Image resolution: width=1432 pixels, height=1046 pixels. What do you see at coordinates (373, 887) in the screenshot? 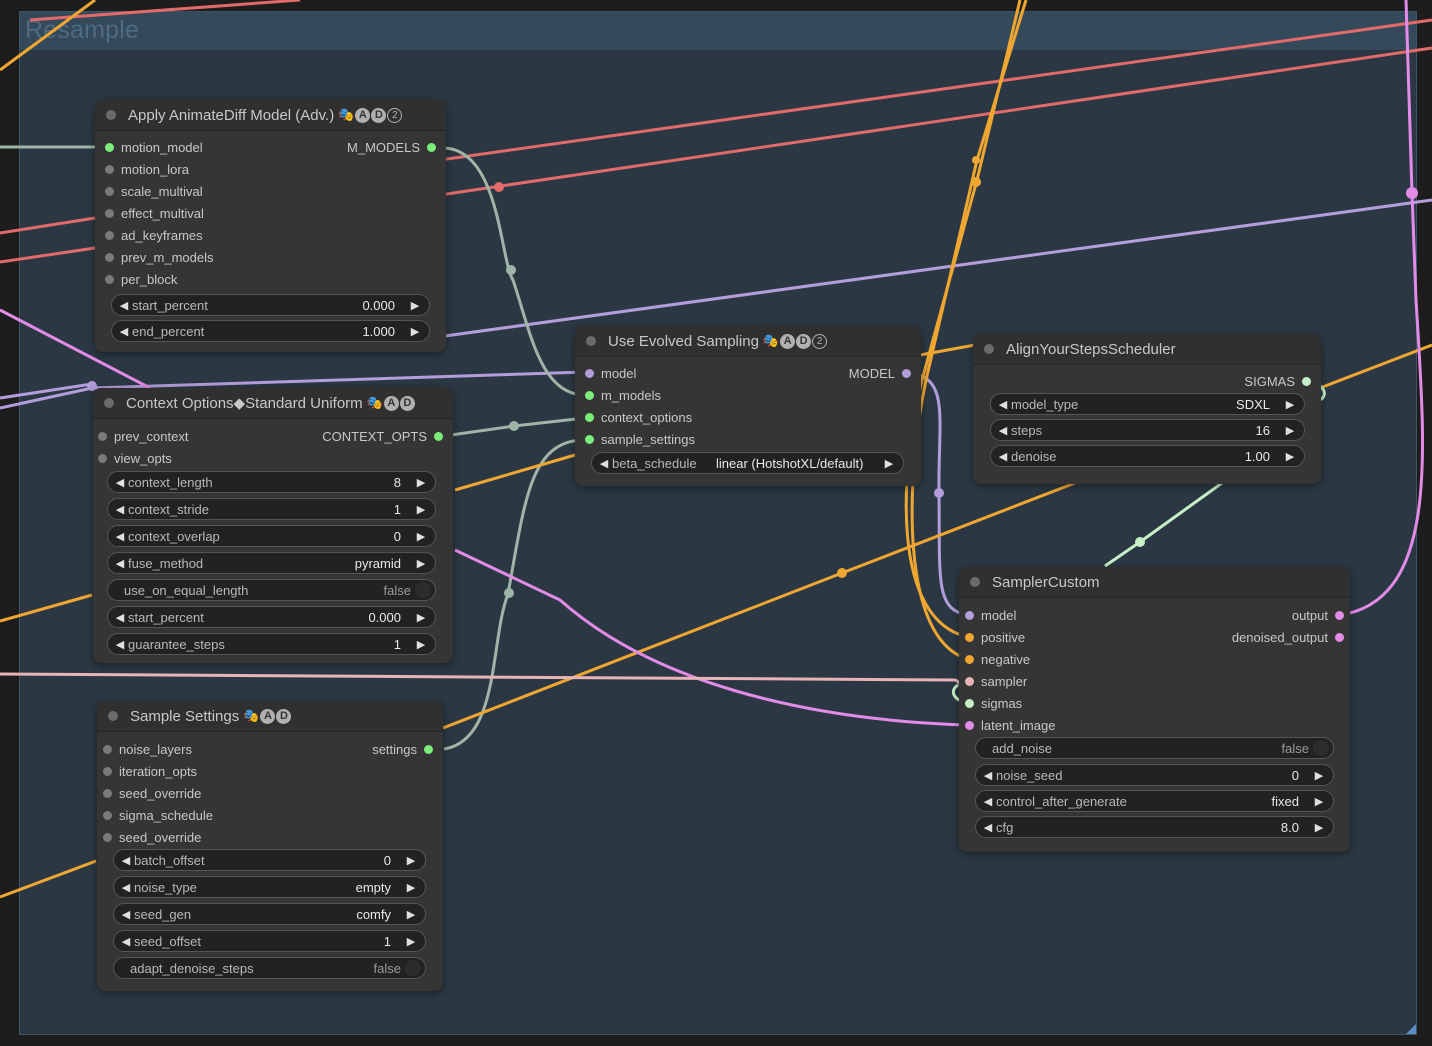
I see `widget-value: empty` at bounding box center [373, 887].